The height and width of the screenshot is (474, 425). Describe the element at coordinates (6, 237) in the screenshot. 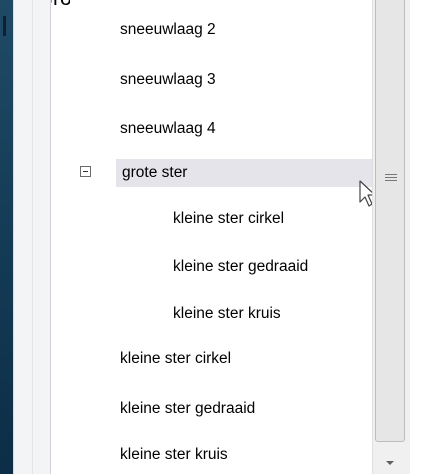

I see `side-panel-strip` at that location.